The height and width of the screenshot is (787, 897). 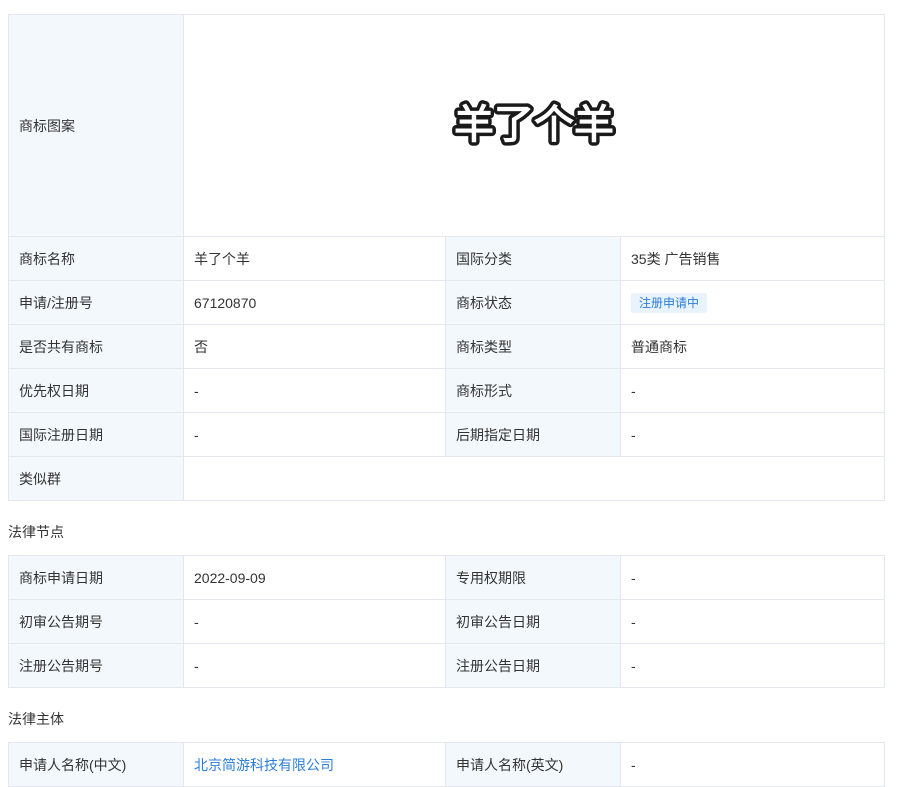 I want to click on intl-registration-date-value: -, so click(x=314, y=434).